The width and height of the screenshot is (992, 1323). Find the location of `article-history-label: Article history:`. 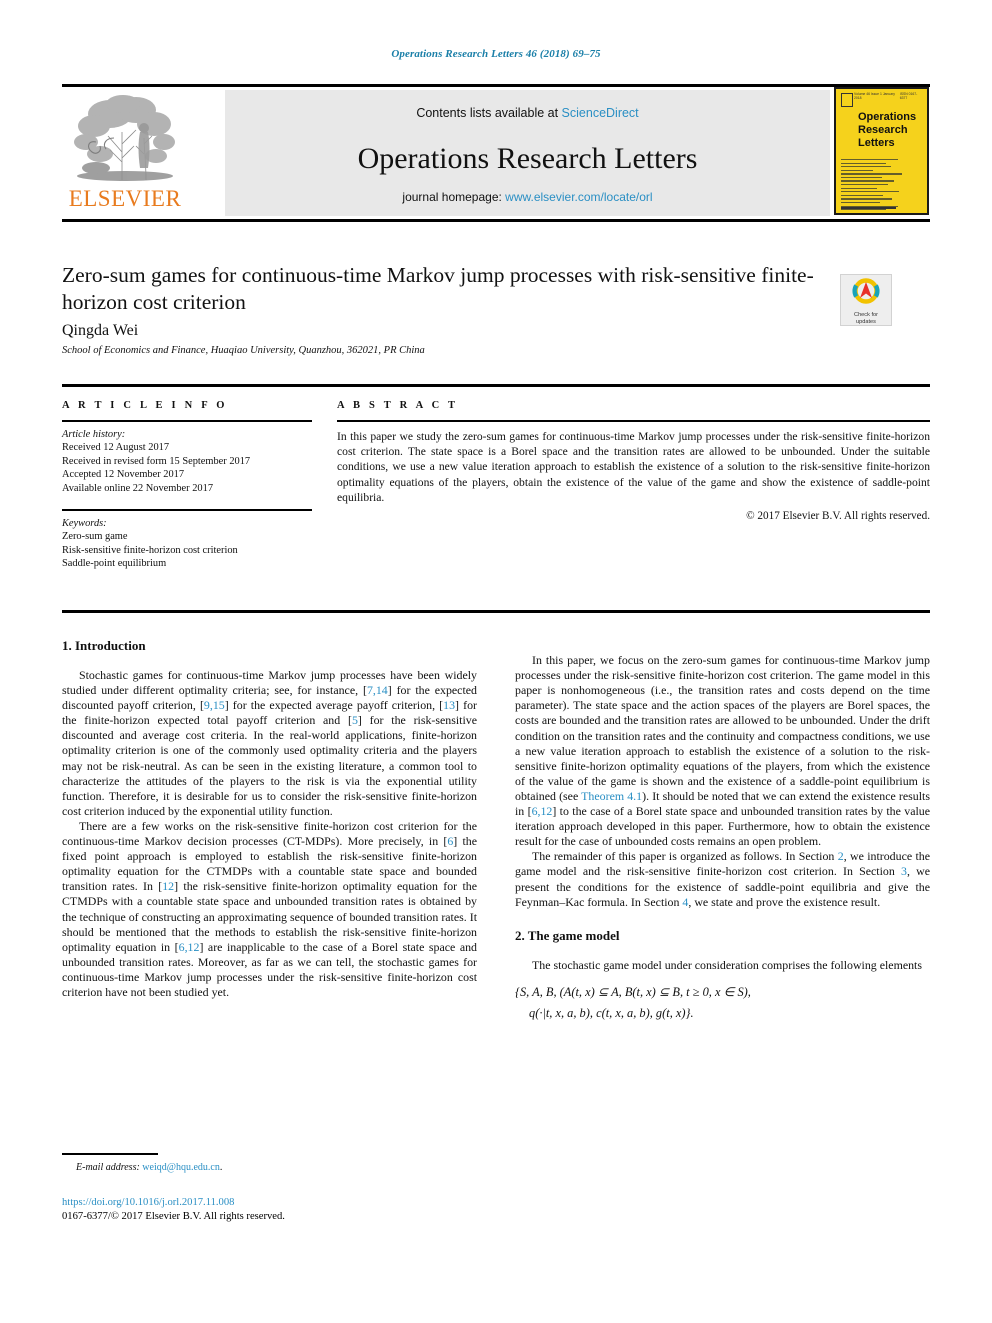

article-history-label: Article history: is located at coordinates (94, 434).